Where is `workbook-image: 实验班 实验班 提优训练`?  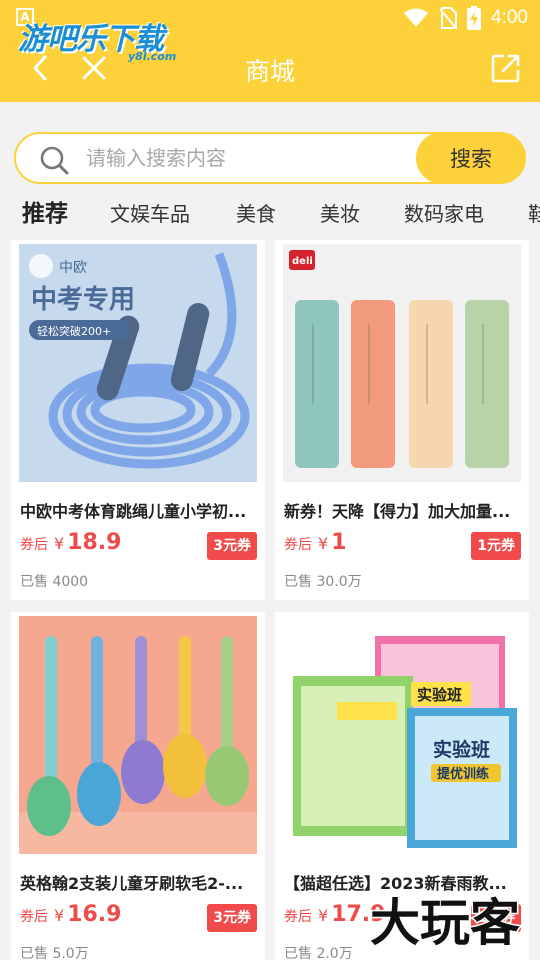
workbook-image: 实验班 实验班 提优训练 is located at coordinates (402, 735).